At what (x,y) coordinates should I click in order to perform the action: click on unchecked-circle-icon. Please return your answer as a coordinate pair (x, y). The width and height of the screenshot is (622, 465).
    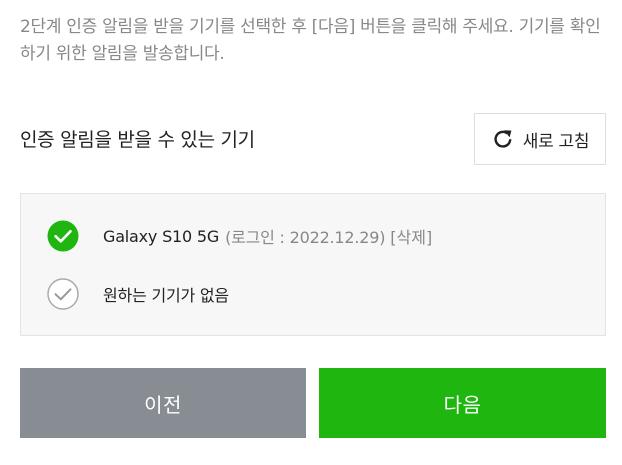
    Looking at the image, I should click on (63, 294).